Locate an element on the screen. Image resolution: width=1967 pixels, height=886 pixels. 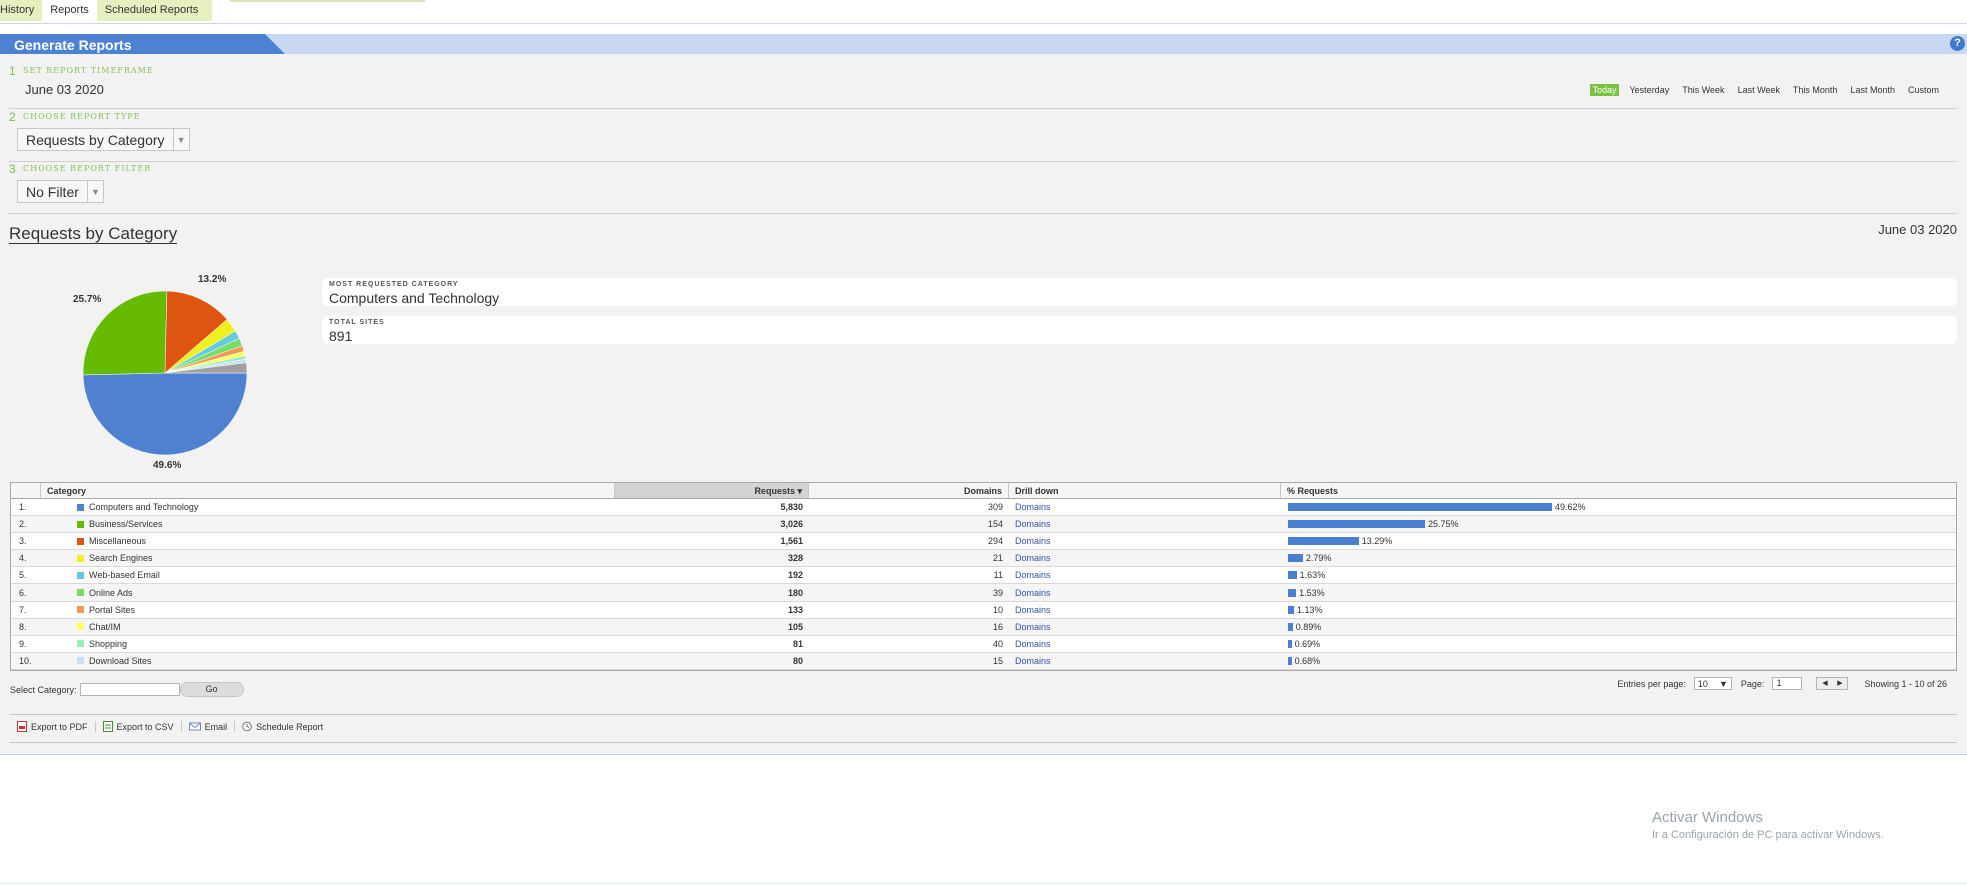
row-requests: 5,830 is located at coordinates (791, 507).